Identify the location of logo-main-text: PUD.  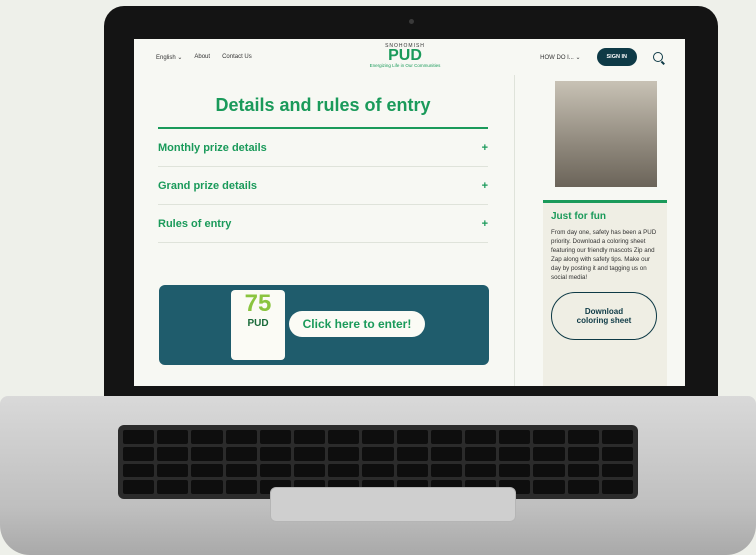
(405, 55).